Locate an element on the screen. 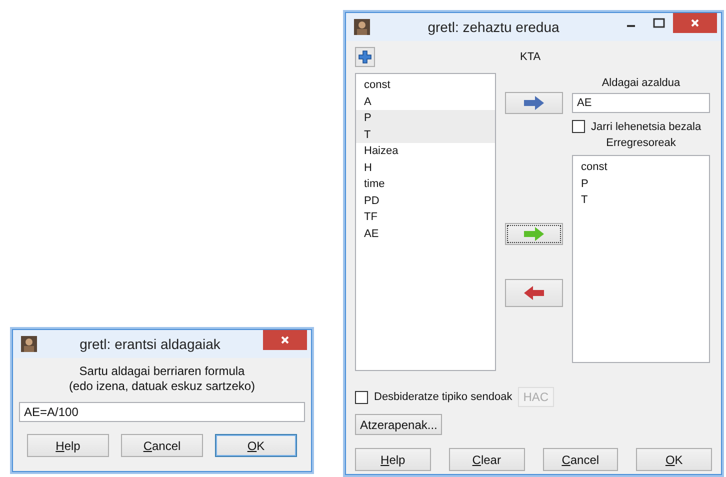 The height and width of the screenshot is (477, 726). variable-item: const is located at coordinates (425, 85).